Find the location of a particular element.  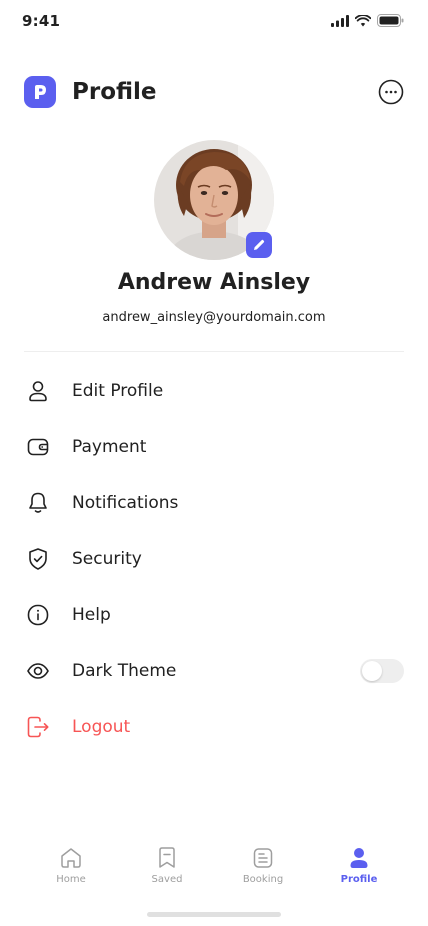

menu-item-notifications: Notifications is located at coordinates (214, 503).